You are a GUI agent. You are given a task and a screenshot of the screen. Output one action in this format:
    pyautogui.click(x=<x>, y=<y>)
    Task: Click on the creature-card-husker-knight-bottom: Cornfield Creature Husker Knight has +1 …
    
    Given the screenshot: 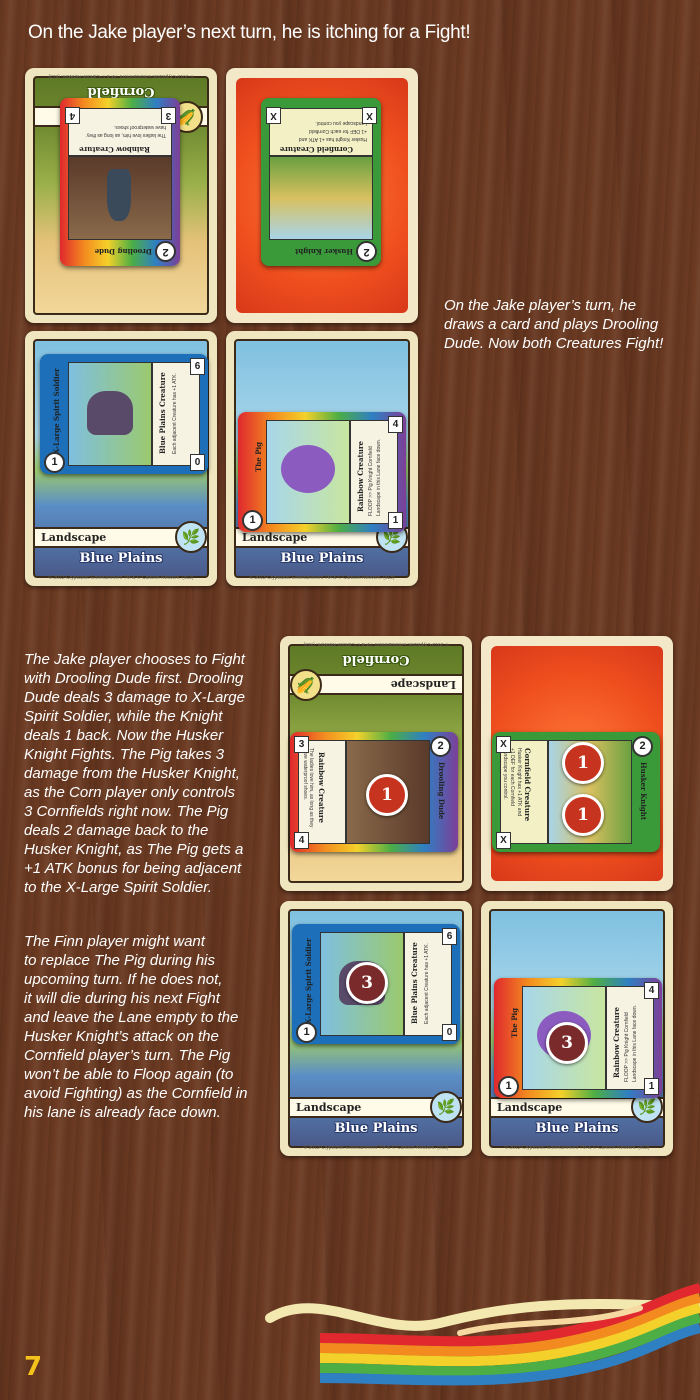 What is the action you would take?
    pyautogui.click(x=576, y=792)
    